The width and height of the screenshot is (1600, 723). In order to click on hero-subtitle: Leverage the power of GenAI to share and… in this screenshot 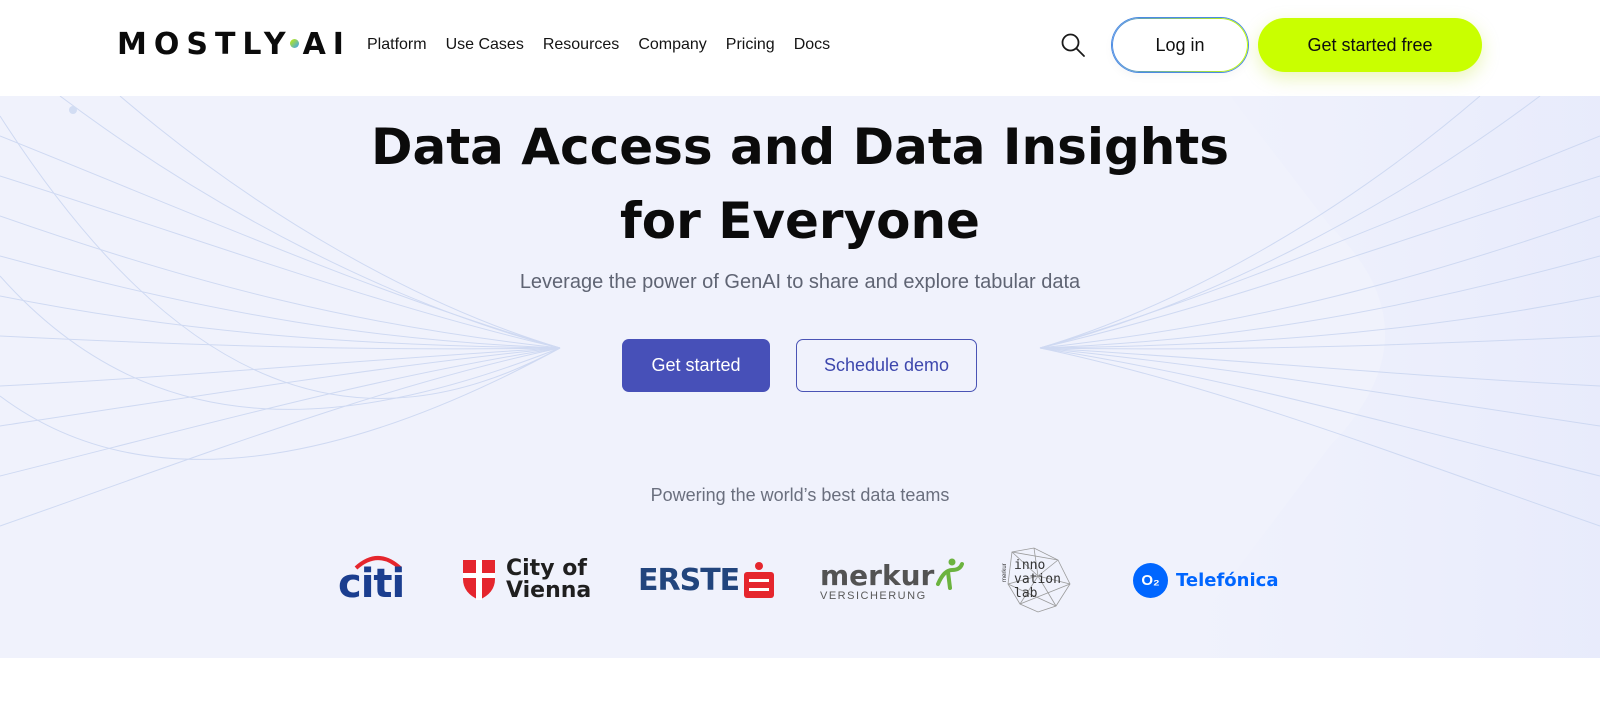, I will do `click(800, 282)`.